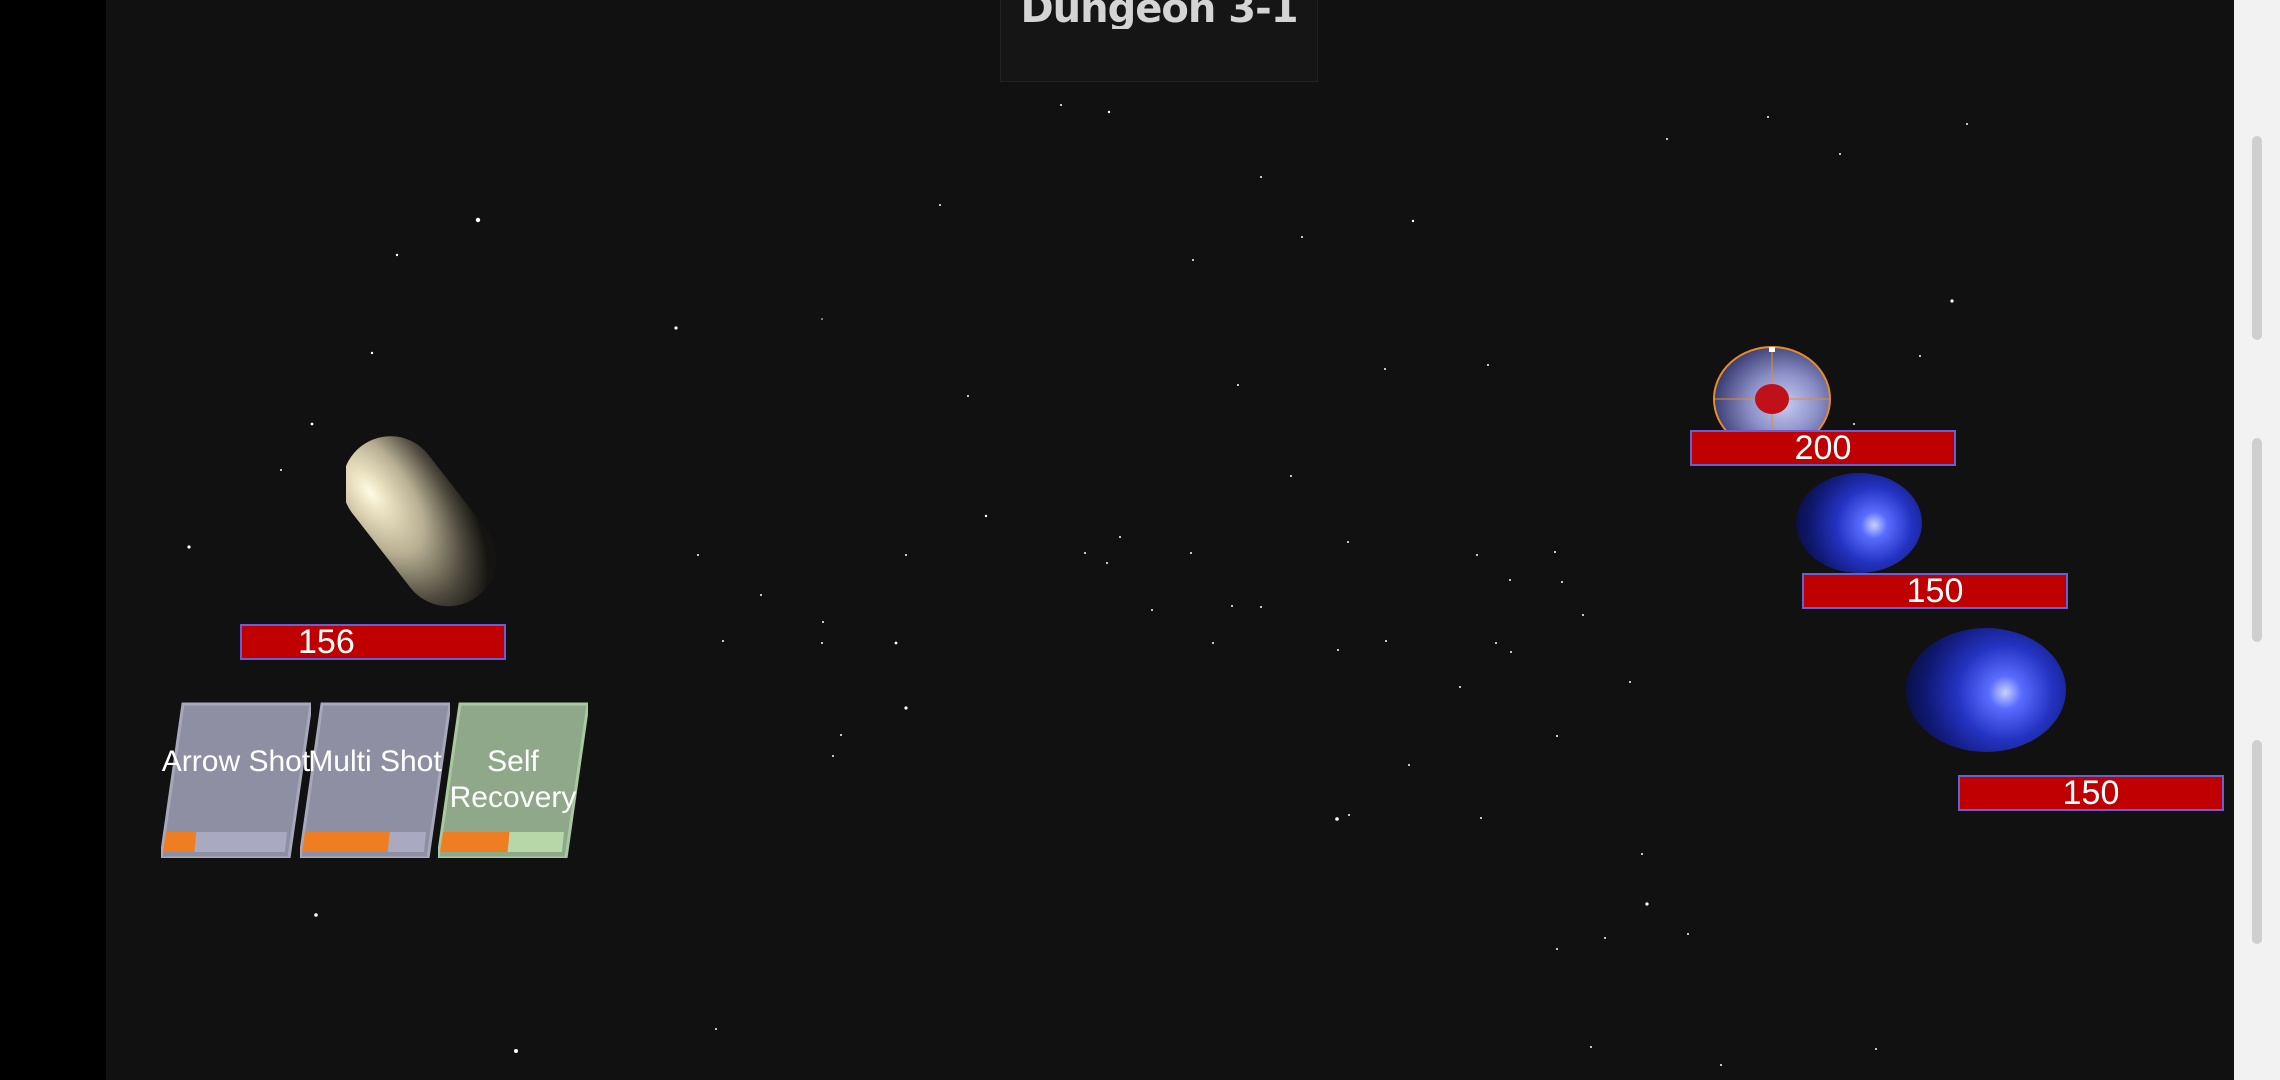  I want to click on stage-title: Dungeon 3-1, so click(1159, 14).